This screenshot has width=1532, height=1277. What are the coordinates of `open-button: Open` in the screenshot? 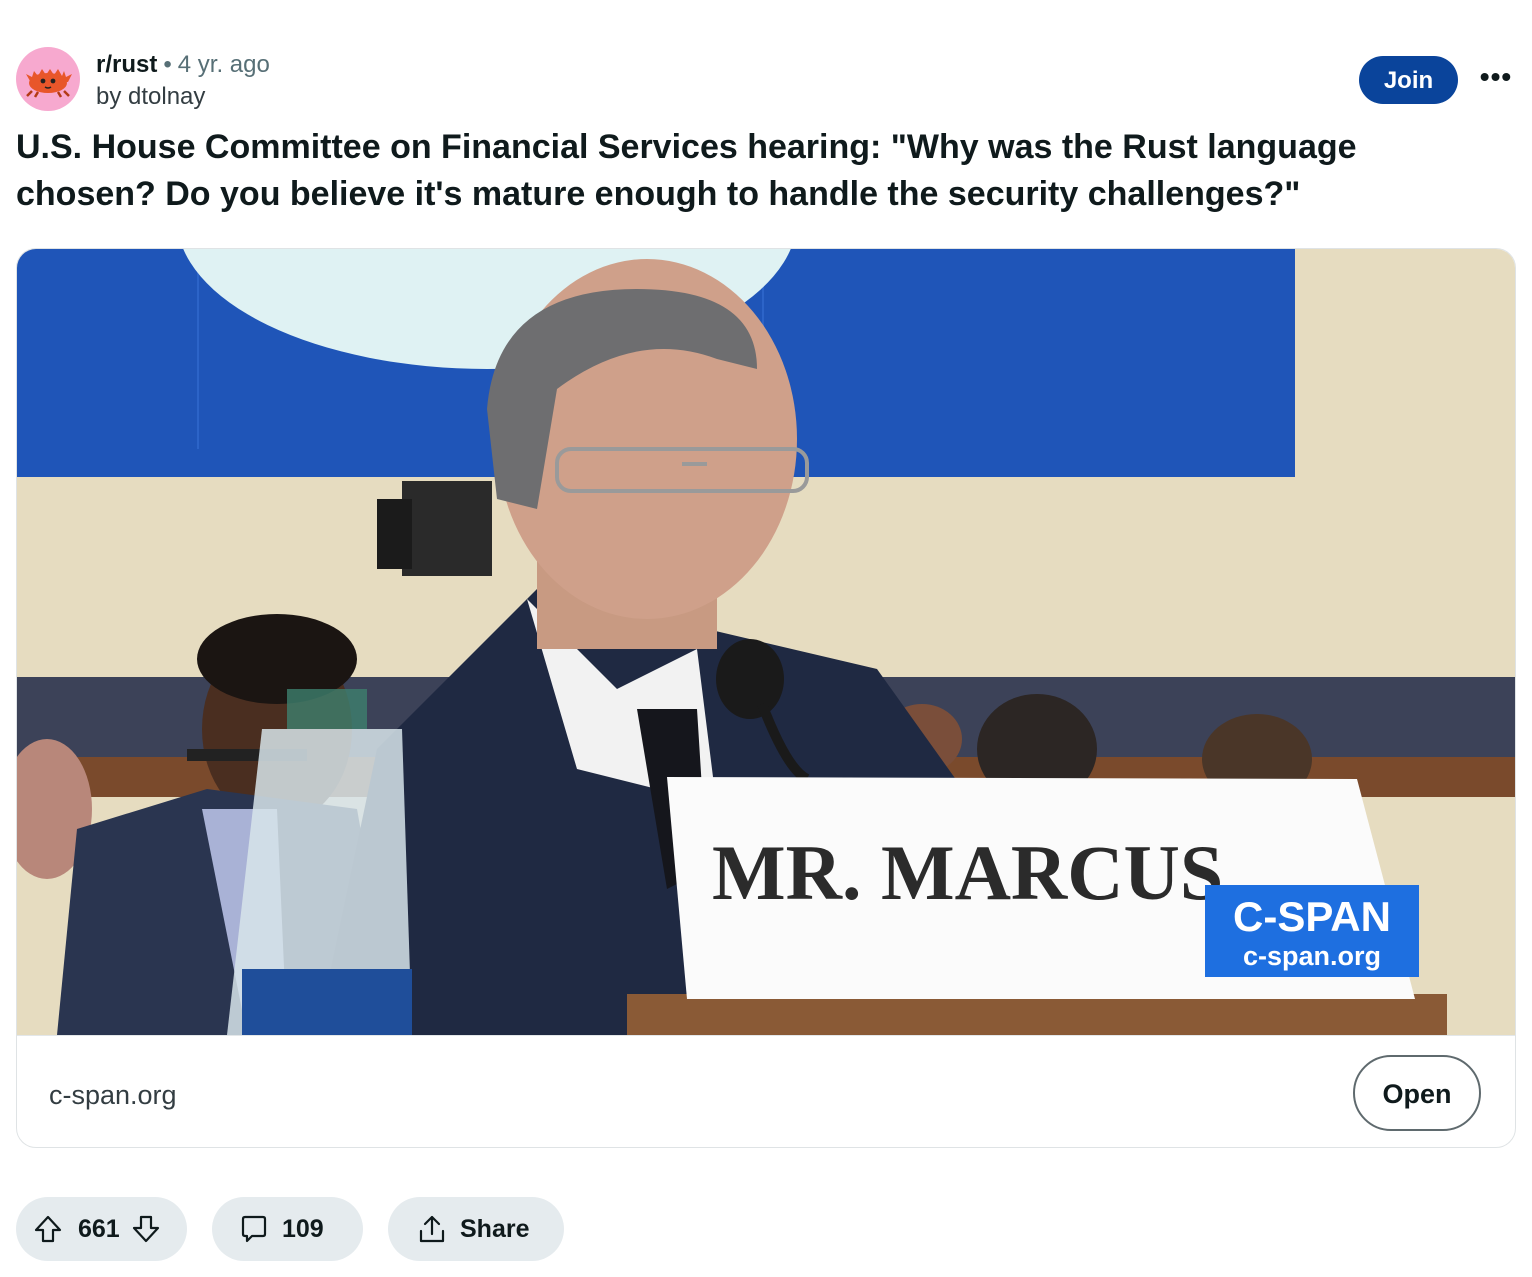 It's located at (1417, 1093).